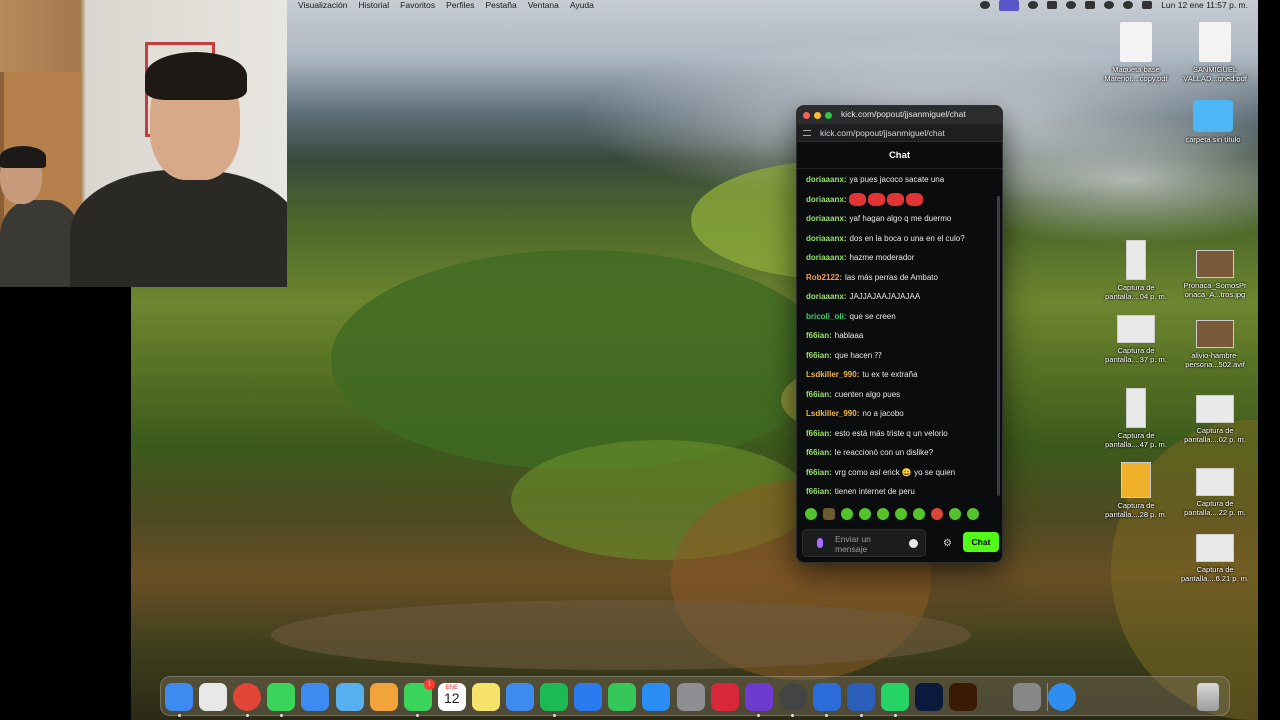 The width and height of the screenshot is (1280, 720). Describe the element at coordinates (1215, 574) in the screenshot. I see `desktop-file-label: Captura de pantalla....6.21 p. m.` at that location.